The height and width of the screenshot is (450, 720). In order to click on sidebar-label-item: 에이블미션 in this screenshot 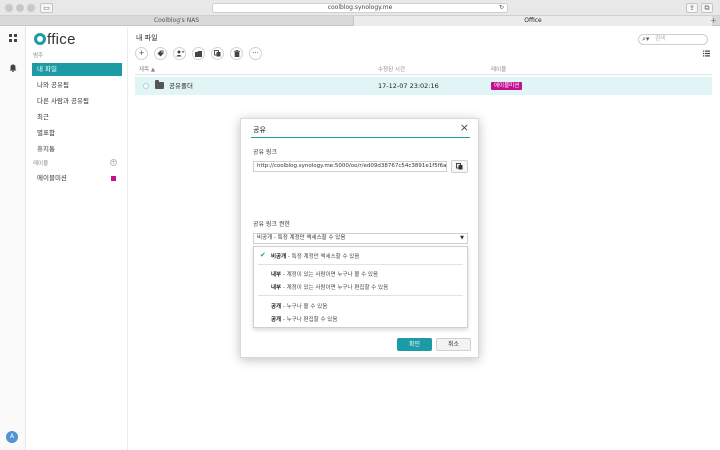, I will do `click(77, 178)`.